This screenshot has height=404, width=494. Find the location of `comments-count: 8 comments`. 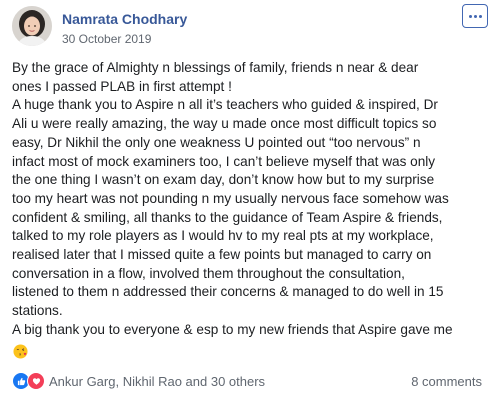

comments-count: 8 comments is located at coordinates (446, 381).